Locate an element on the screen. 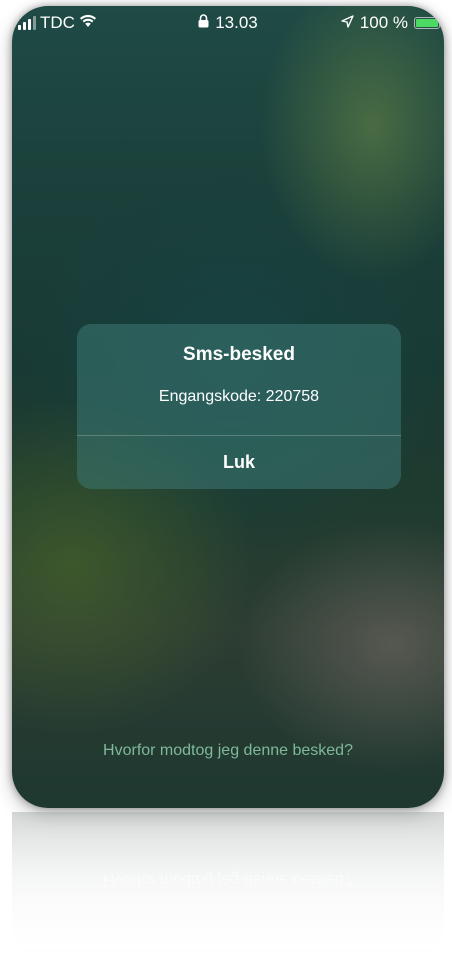 The width and height of the screenshot is (452, 965). status-bar-right: 100 % is located at coordinates (392, 23).